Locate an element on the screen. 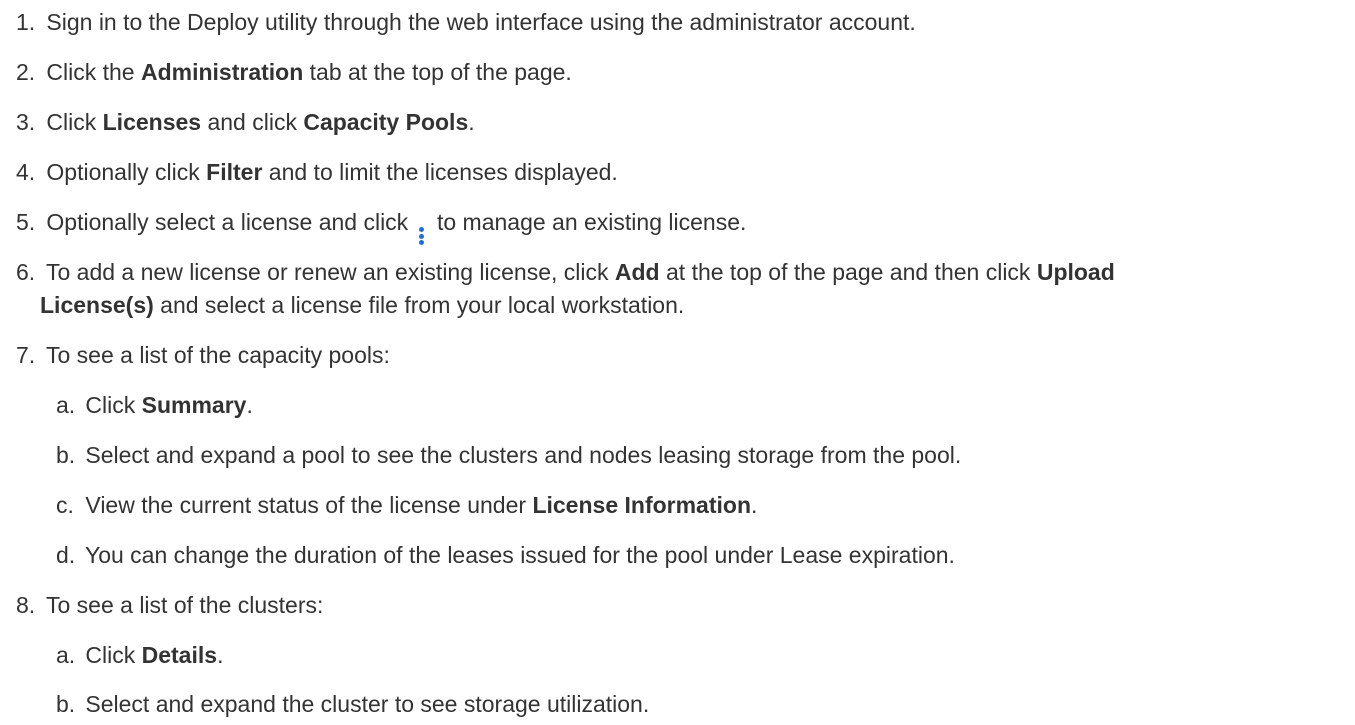 The height and width of the screenshot is (725, 1355). step-number: 8. is located at coordinates (26, 605).